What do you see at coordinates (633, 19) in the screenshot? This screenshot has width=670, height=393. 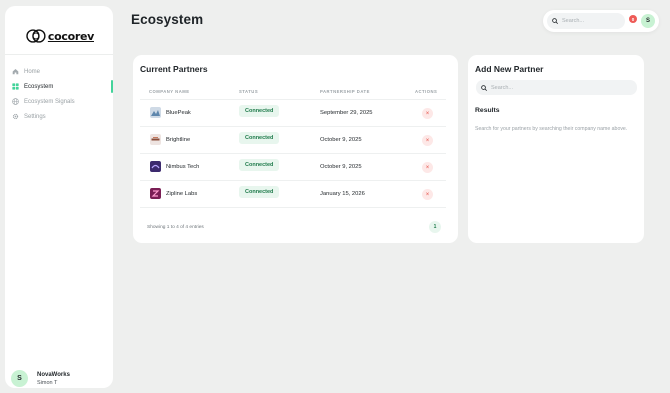 I see `notification-badge: 0` at bounding box center [633, 19].